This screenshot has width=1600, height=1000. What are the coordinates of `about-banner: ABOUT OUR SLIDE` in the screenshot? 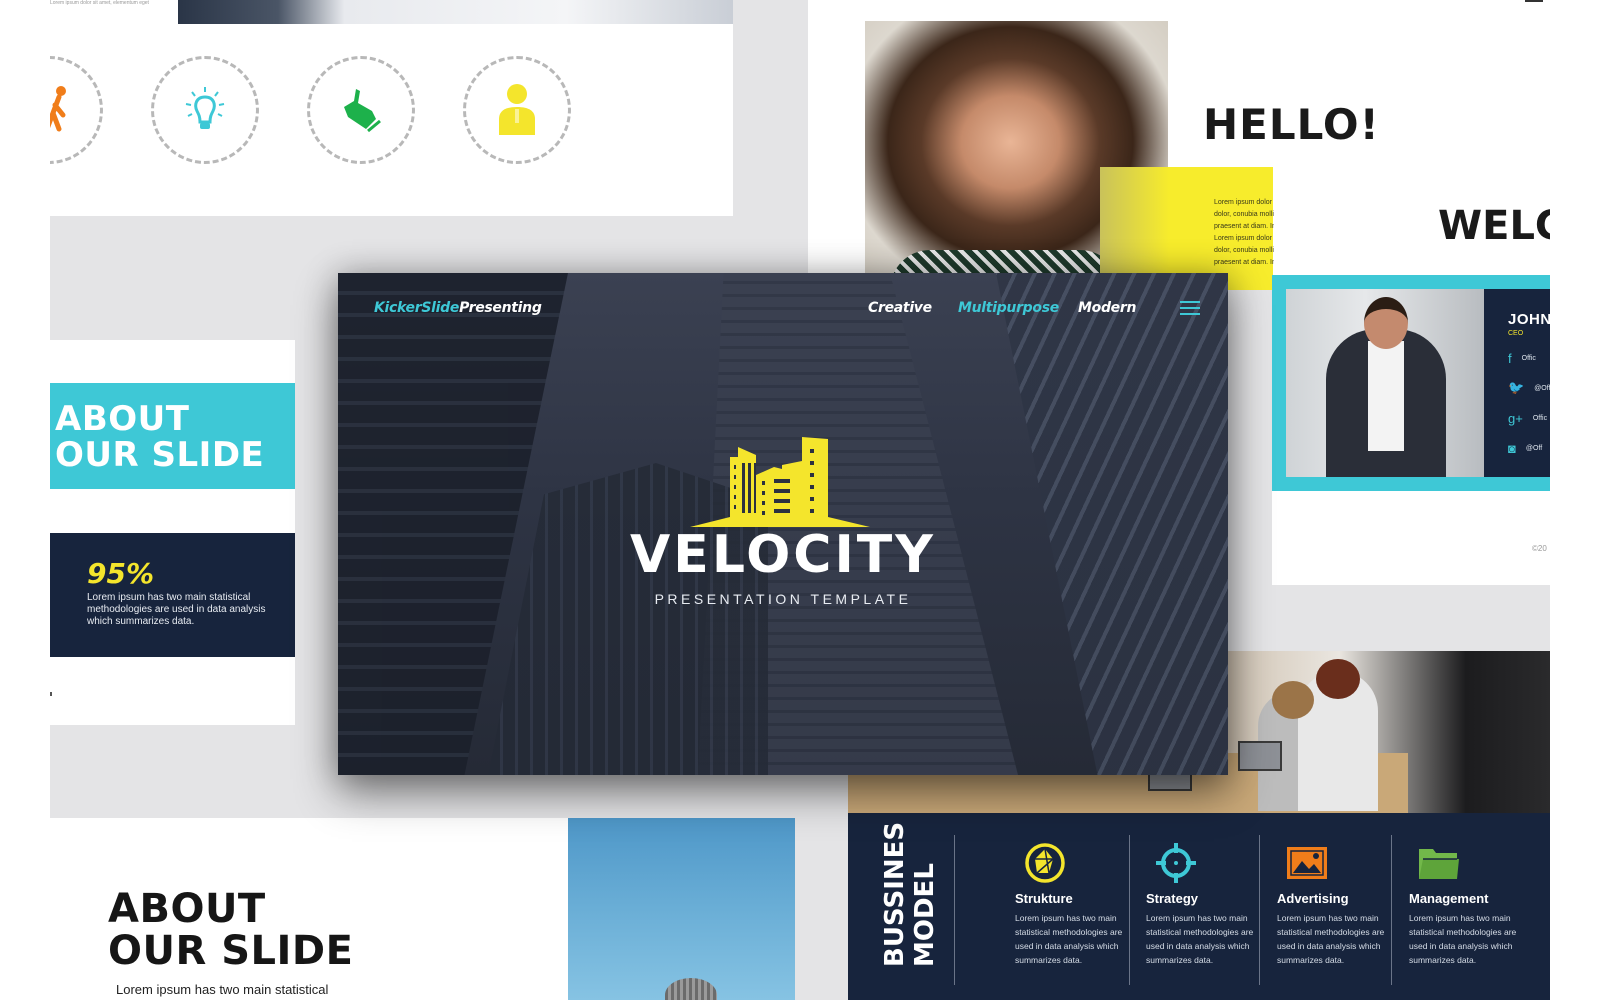 It's located at (172, 436).